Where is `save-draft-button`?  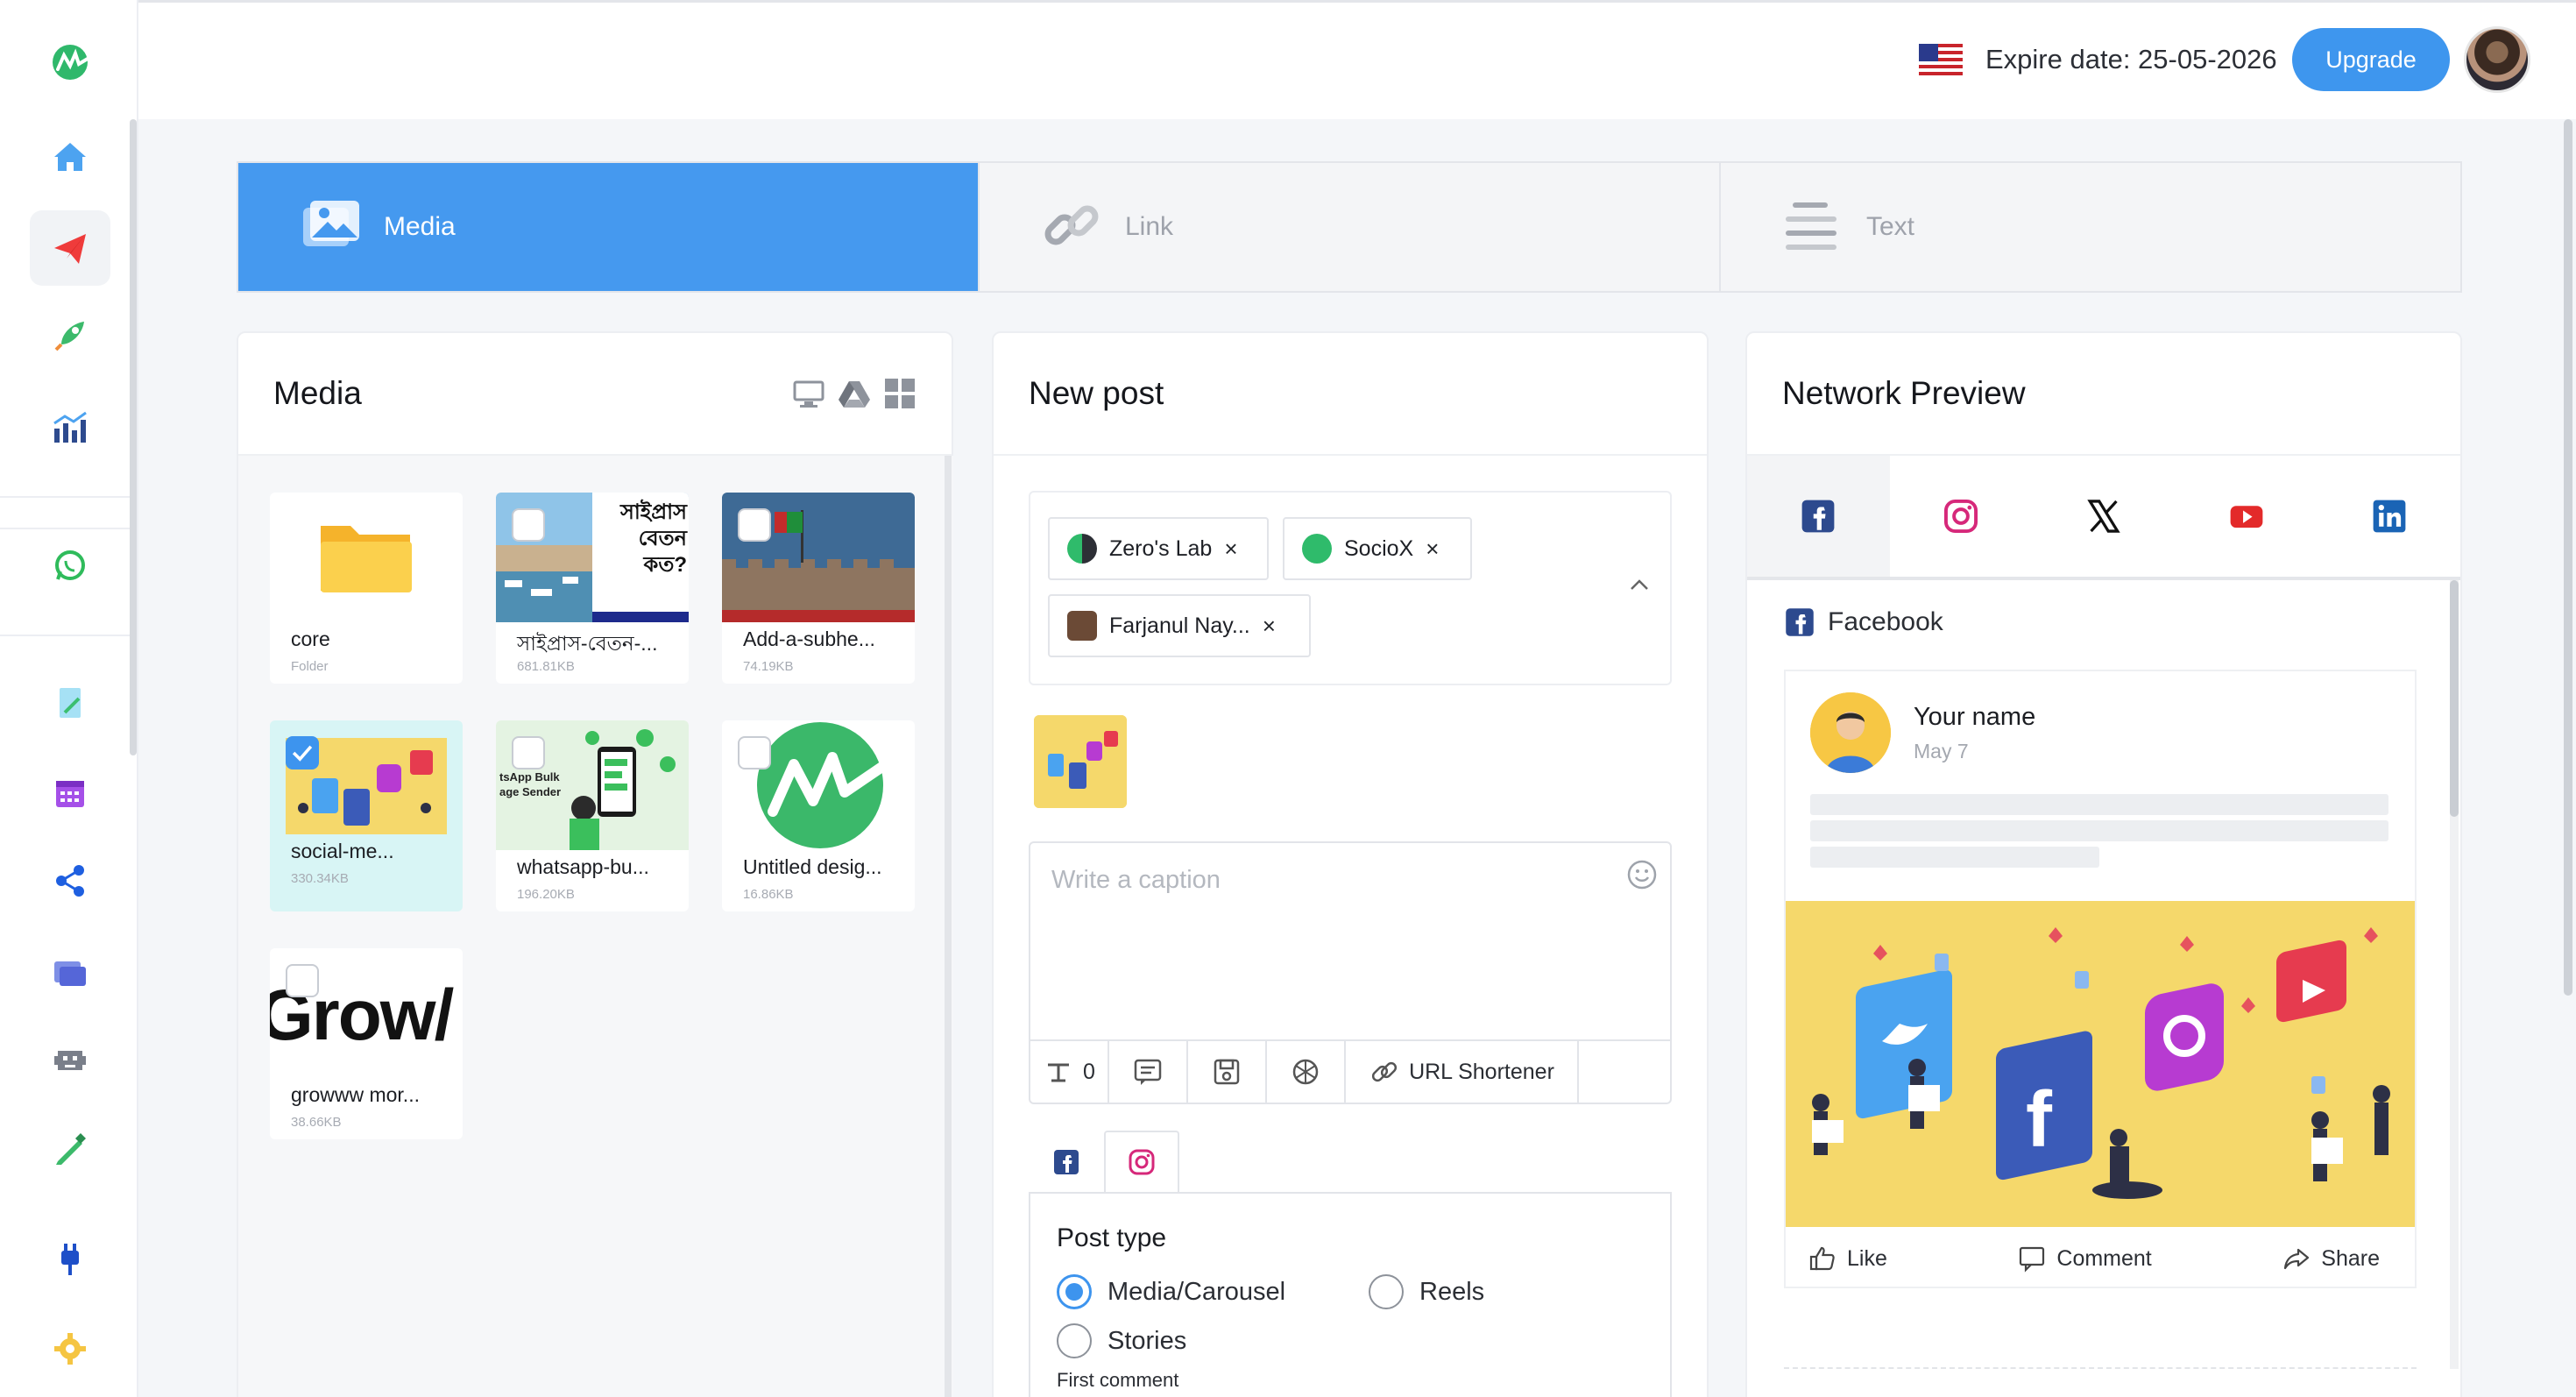
save-draft-button is located at coordinates (1227, 1072).